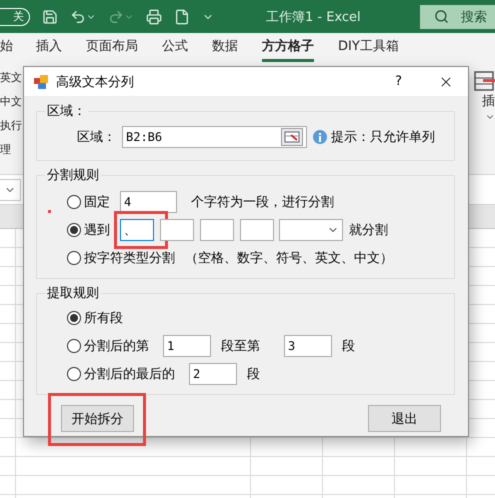  Describe the element at coordinates (97, 418) in the screenshot. I see `dialog-button: 开始拆分` at that location.